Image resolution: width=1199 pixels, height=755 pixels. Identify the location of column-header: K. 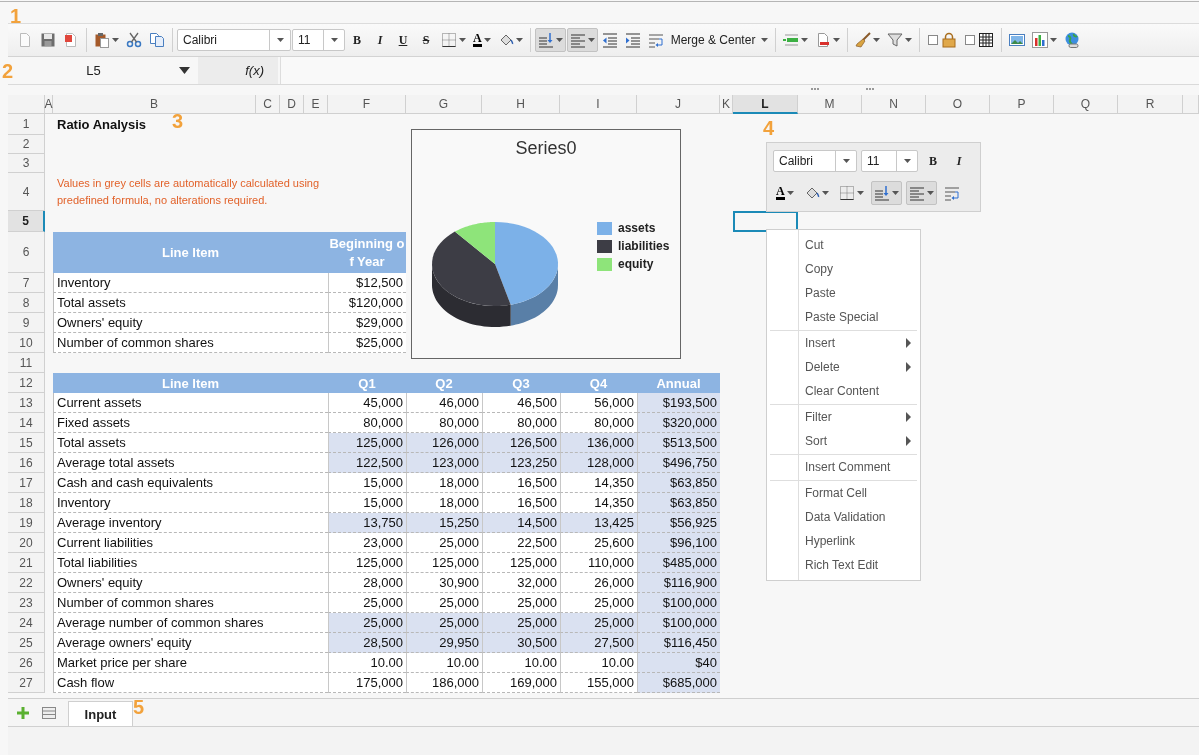
(726, 104).